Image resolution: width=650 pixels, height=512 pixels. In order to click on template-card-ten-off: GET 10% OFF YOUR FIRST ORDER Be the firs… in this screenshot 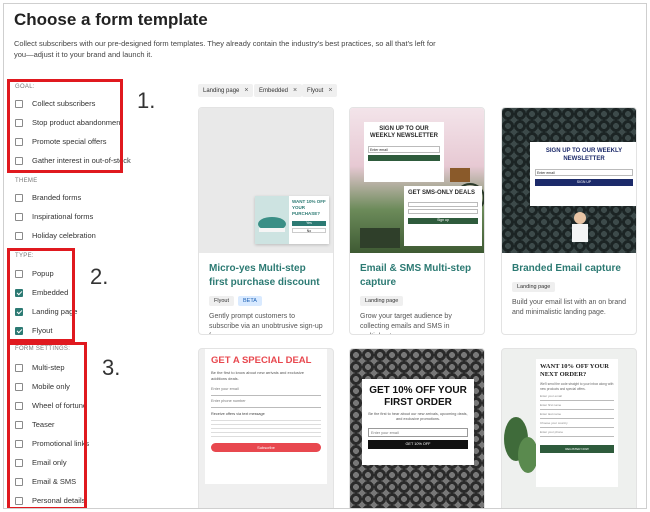, I will do `click(417, 428)`.